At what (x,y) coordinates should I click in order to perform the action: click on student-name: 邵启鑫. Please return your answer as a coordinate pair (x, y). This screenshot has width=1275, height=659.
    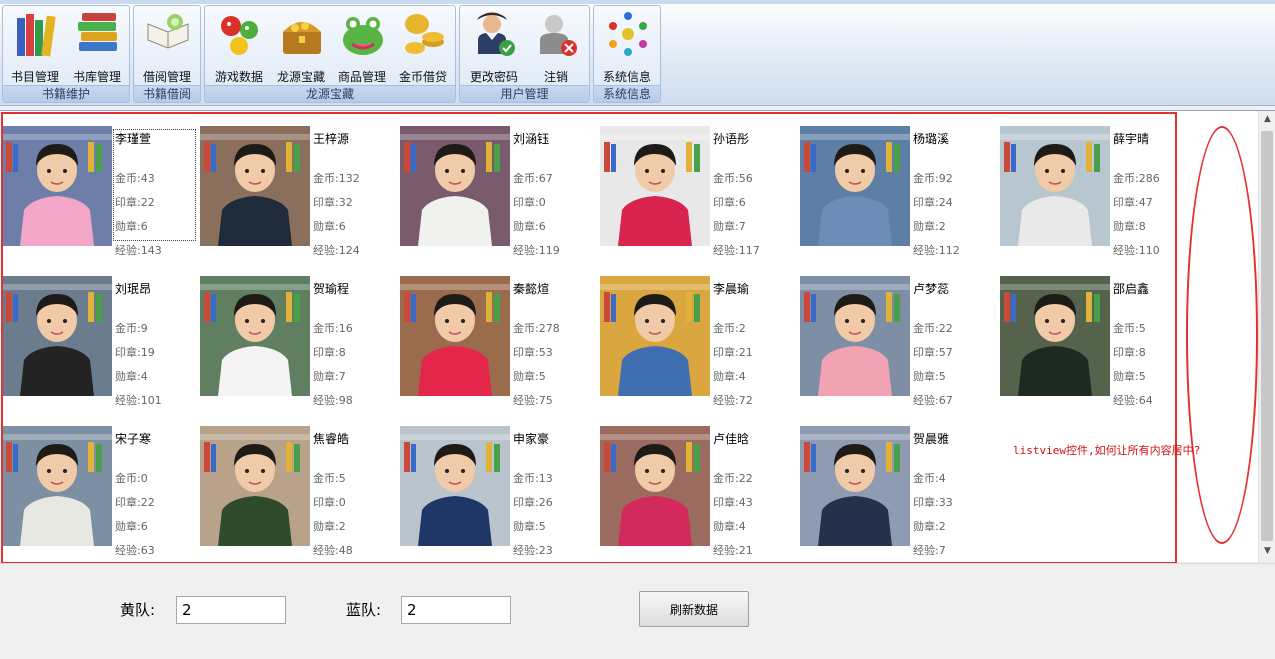
    Looking at the image, I should click on (1131, 289).